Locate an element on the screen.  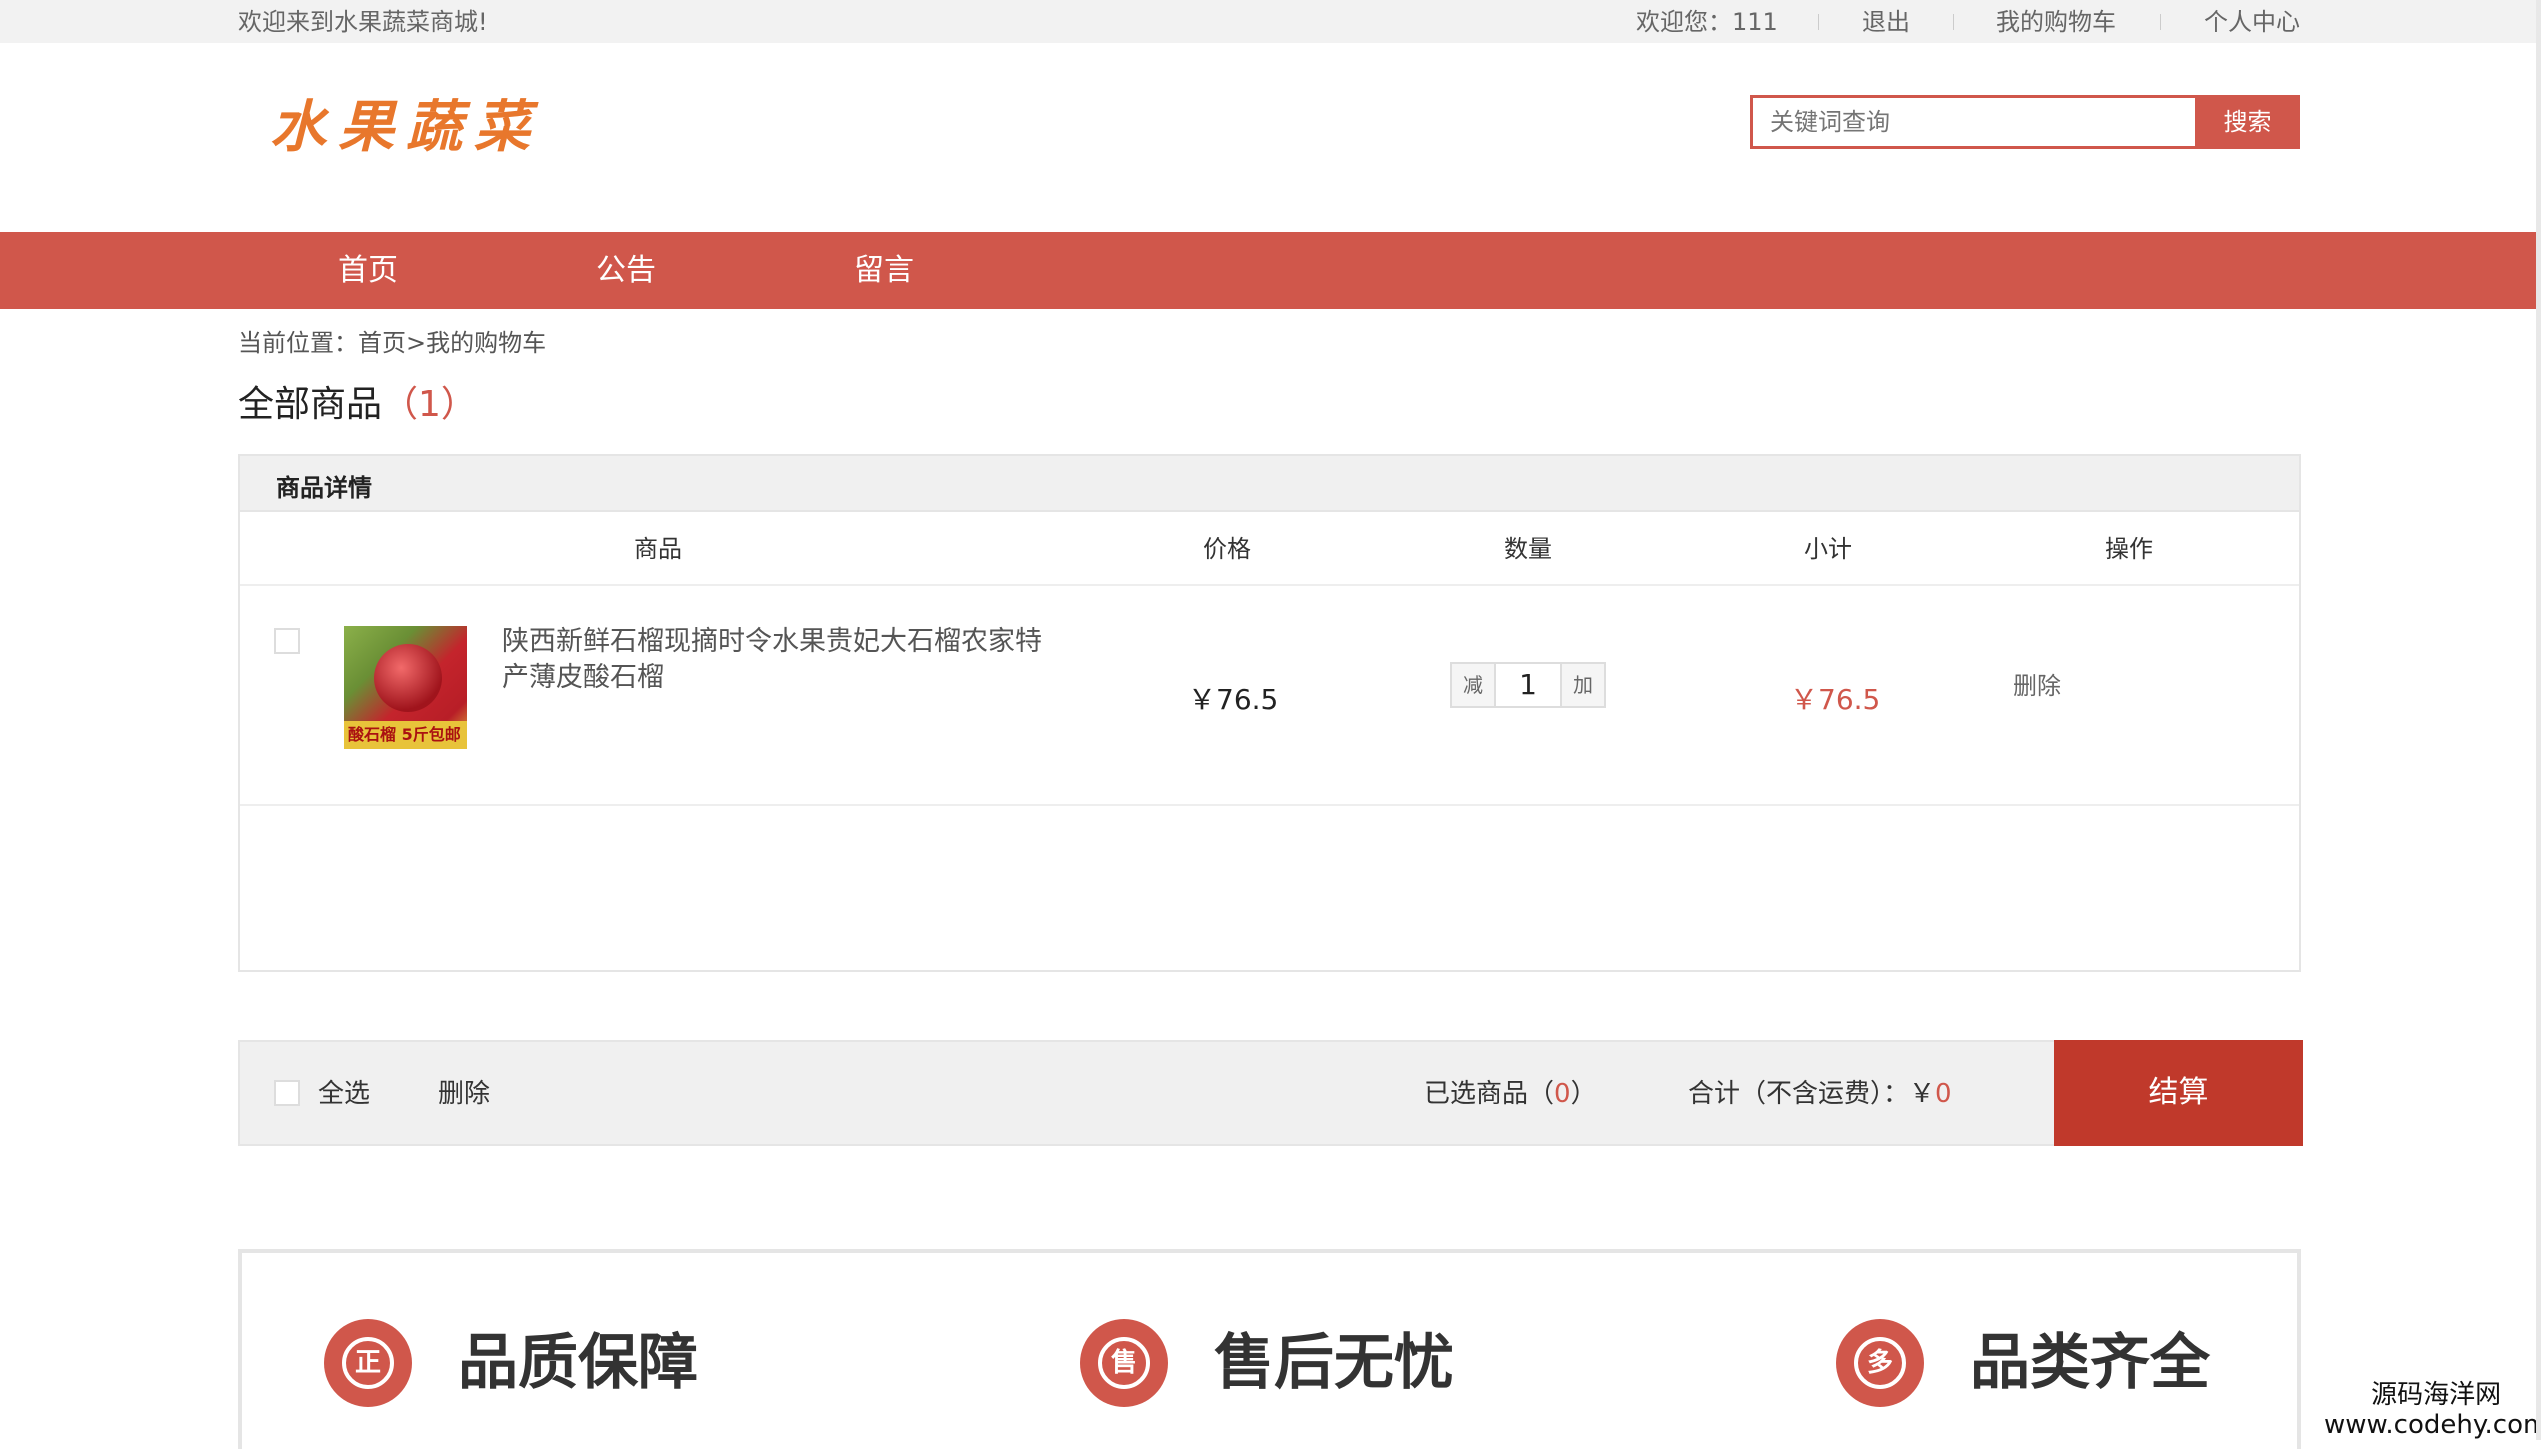
page-title: 全部商品（1） is located at coordinates (357, 405).